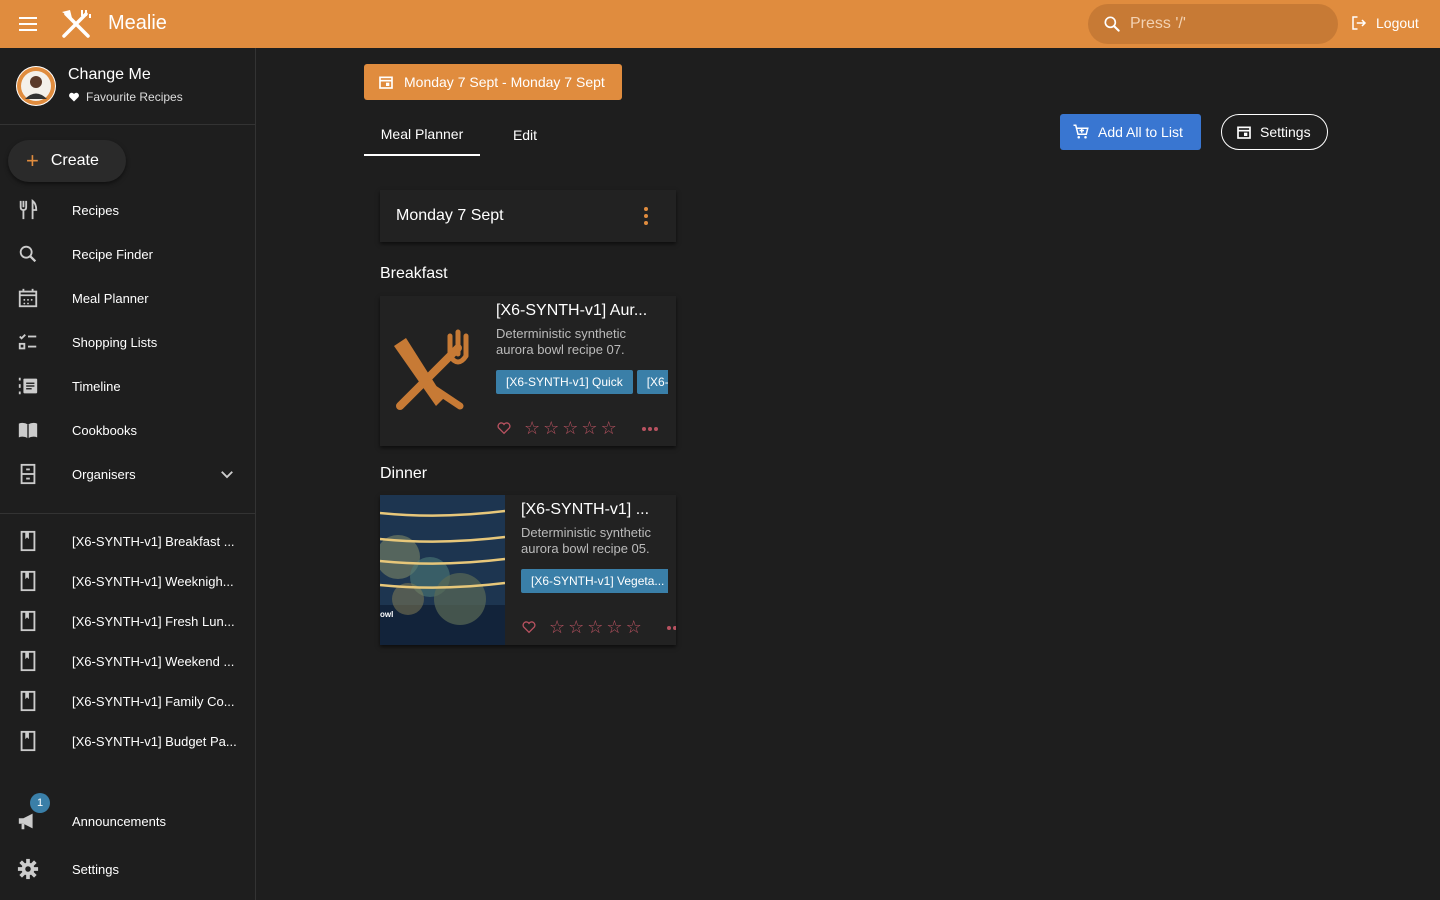 The height and width of the screenshot is (900, 1440). What do you see at coordinates (128, 430) in the screenshot?
I see `sidebar-item-cookbooks: Cookbooks` at bounding box center [128, 430].